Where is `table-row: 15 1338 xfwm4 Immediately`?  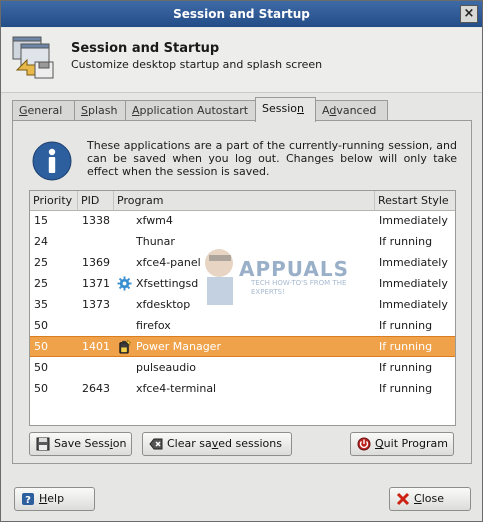 table-row: 15 1338 xfwm4 Immediately is located at coordinates (242, 220).